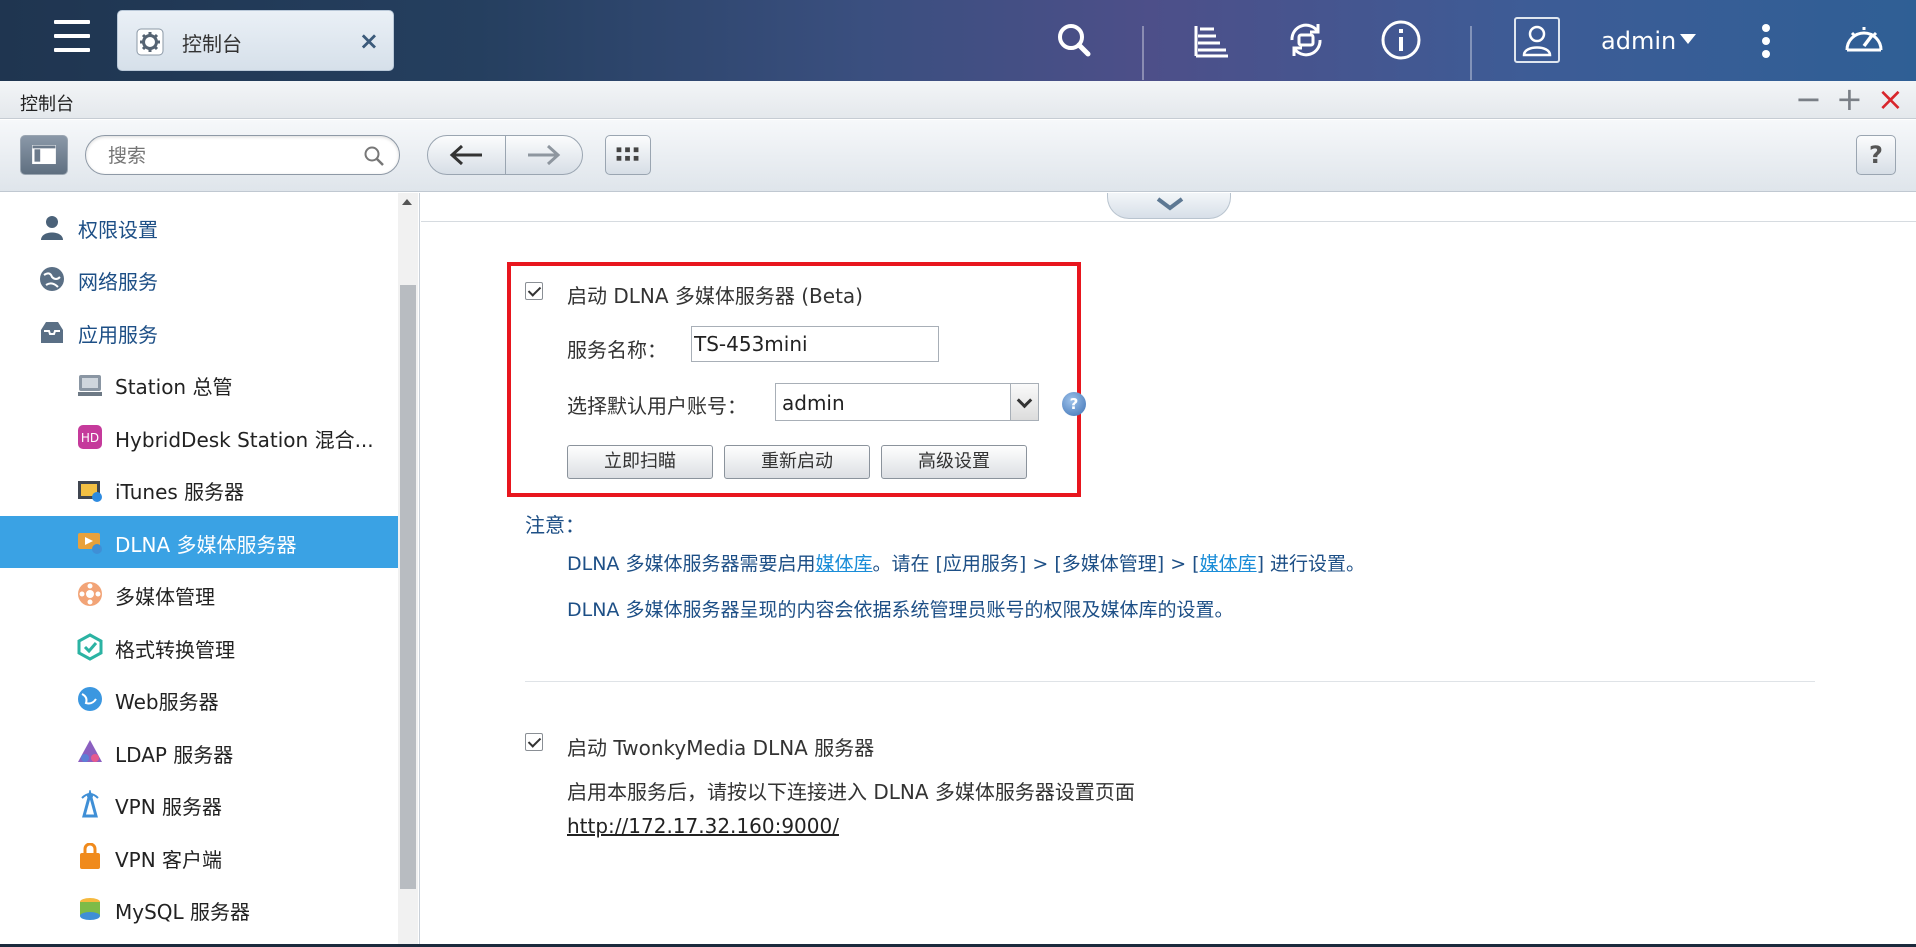 This screenshot has height=947, width=1916. I want to click on gear-icon, so click(150, 42).